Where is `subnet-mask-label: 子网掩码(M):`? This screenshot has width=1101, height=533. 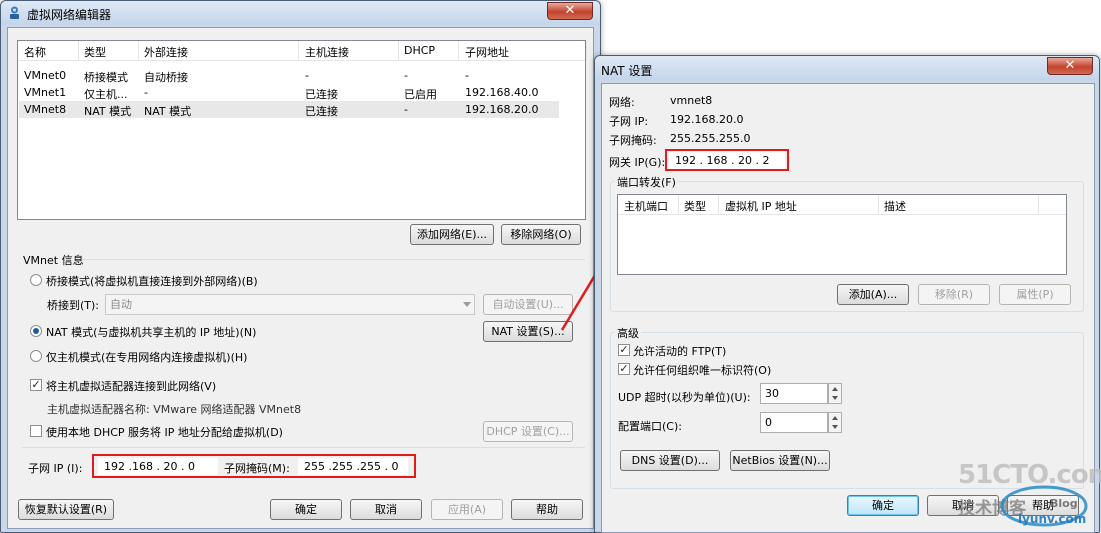
subnet-mask-label: 子网掩码(M): is located at coordinates (257, 468).